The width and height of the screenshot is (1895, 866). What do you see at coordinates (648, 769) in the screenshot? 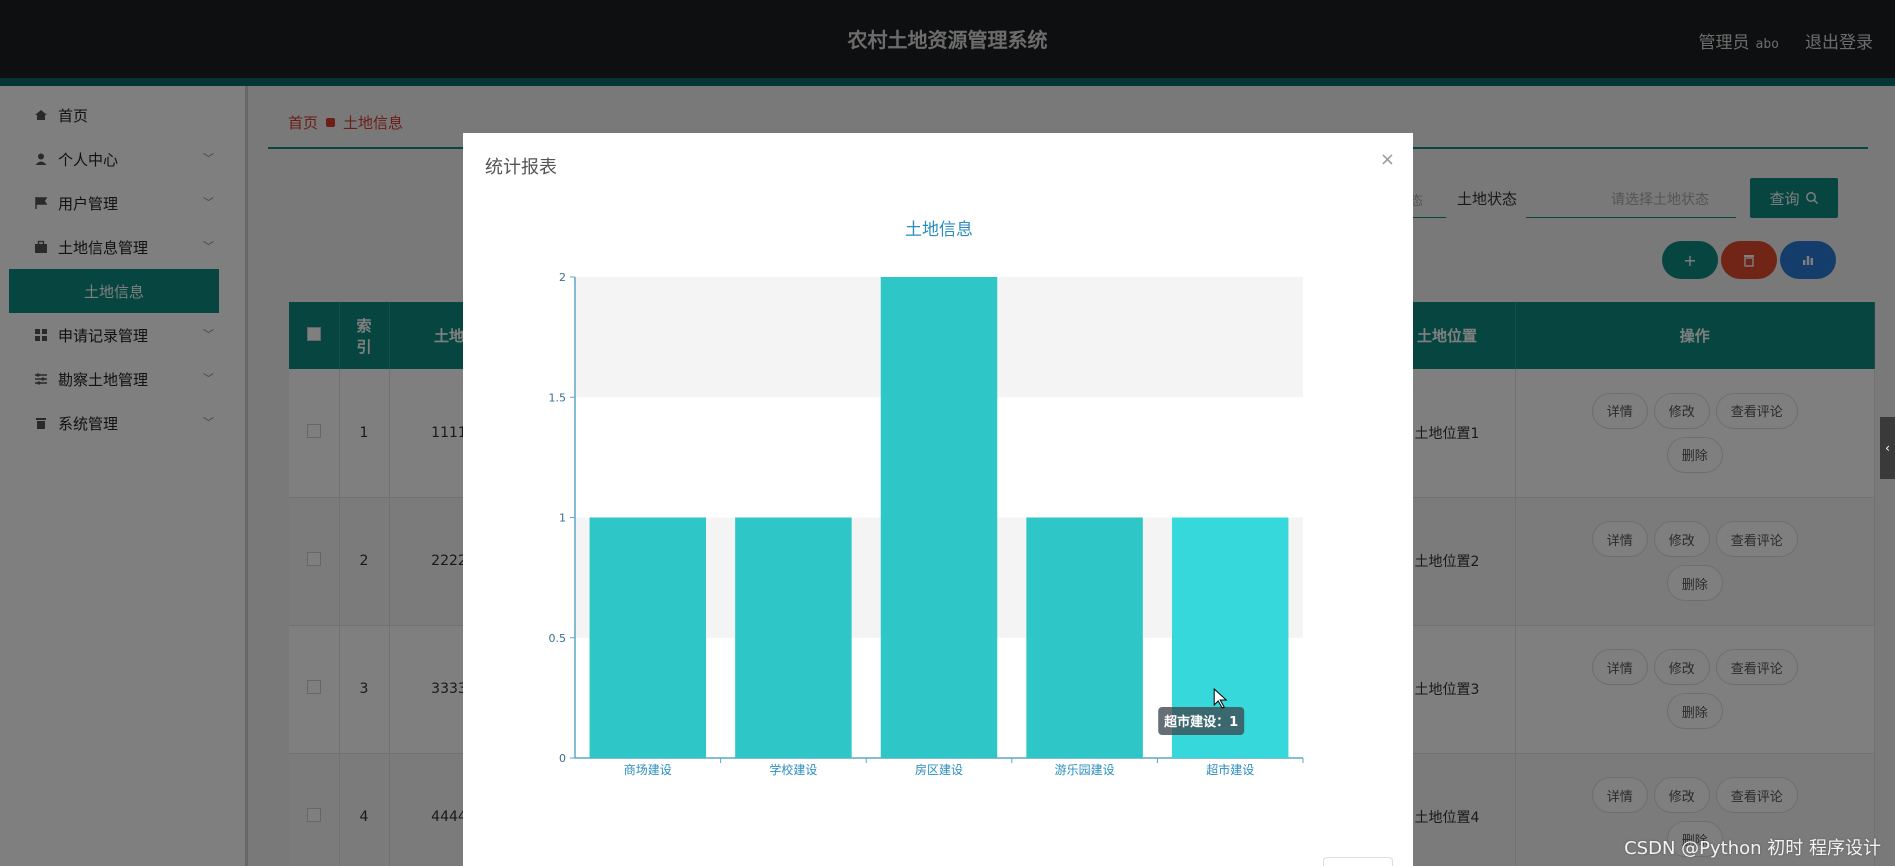
I see `x-tick-label: 商场建设` at bounding box center [648, 769].